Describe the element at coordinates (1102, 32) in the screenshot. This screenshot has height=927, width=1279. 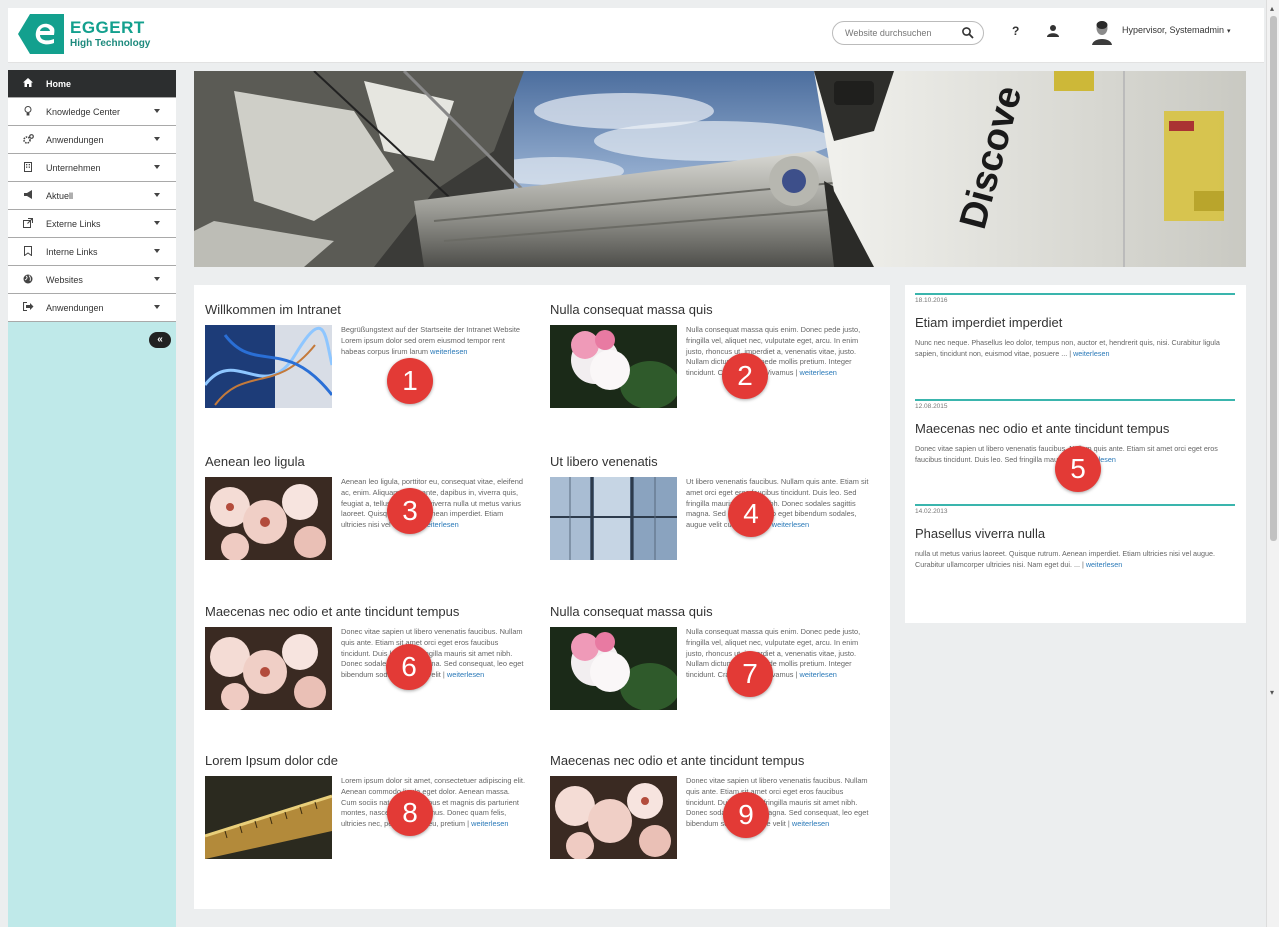
I see `avatar` at that location.